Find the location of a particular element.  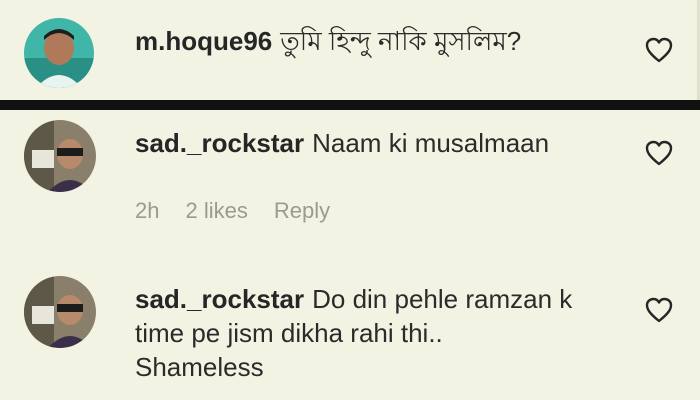

comment-text: তুমি হিন্দু নাকি মুসলিম? is located at coordinates (401, 41).